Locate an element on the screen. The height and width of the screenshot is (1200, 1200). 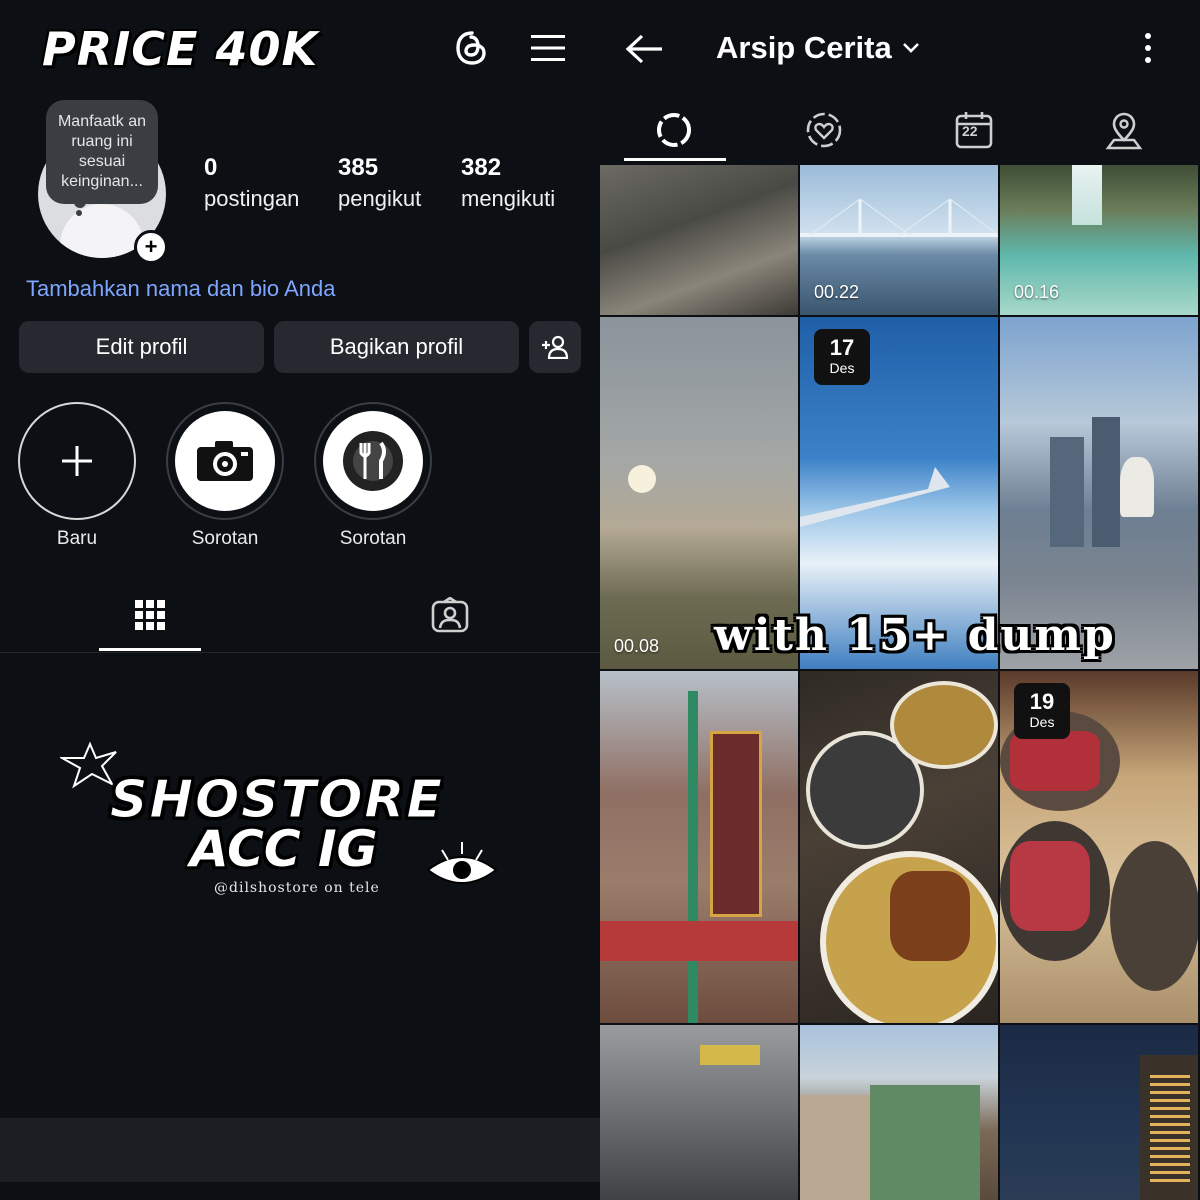
stat-posts-label: postingan is located at coordinates (252, 198).